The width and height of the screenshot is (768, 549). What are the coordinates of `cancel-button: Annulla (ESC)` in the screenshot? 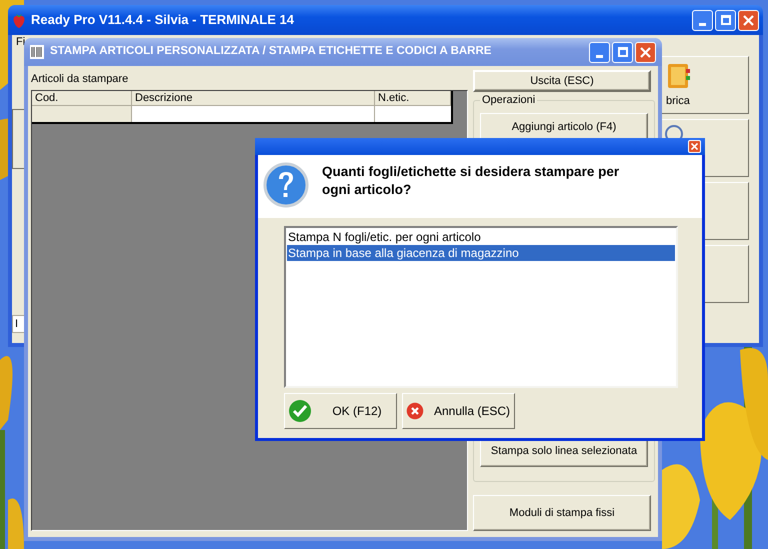 It's located at (458, 411).